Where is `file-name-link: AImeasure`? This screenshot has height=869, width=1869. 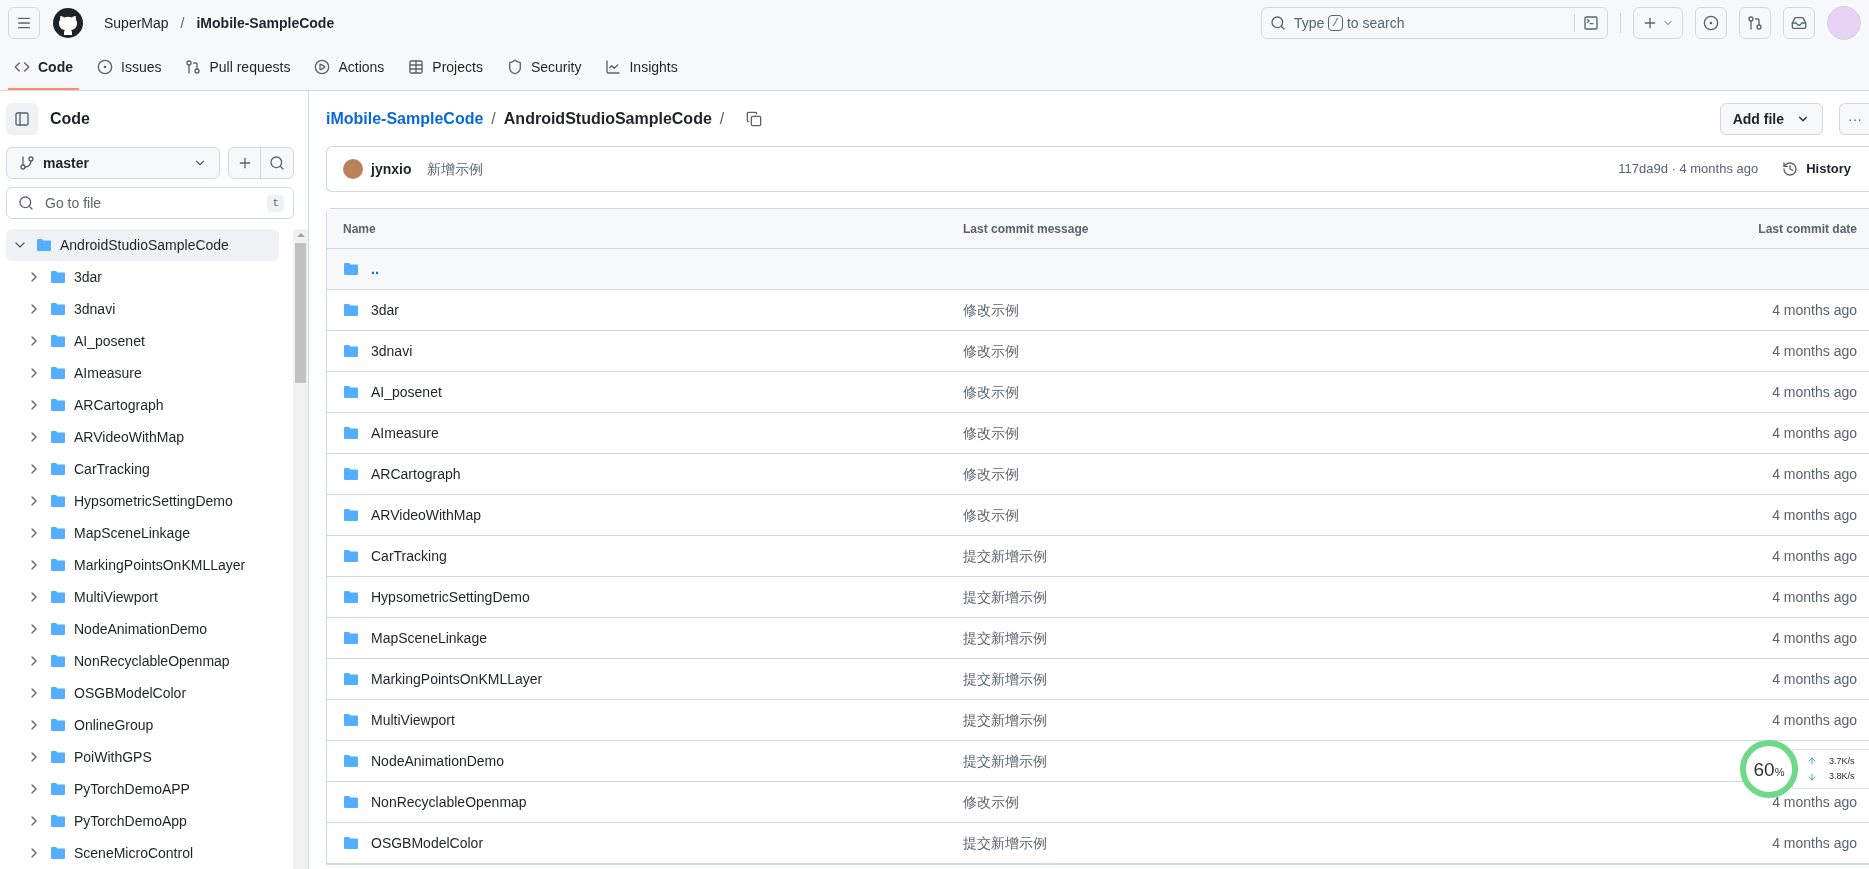
file-name-link: AImeasure is located at coordinates (405, 433).